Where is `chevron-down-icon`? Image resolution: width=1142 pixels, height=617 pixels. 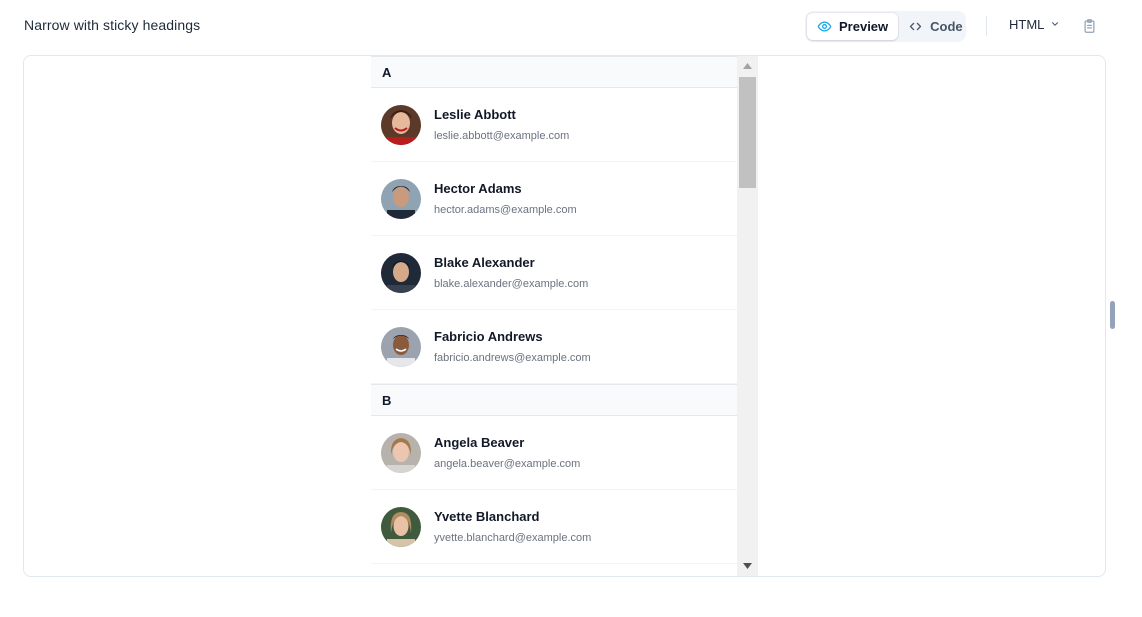
chevron-down-icon is located at coordinates (1055, 24).